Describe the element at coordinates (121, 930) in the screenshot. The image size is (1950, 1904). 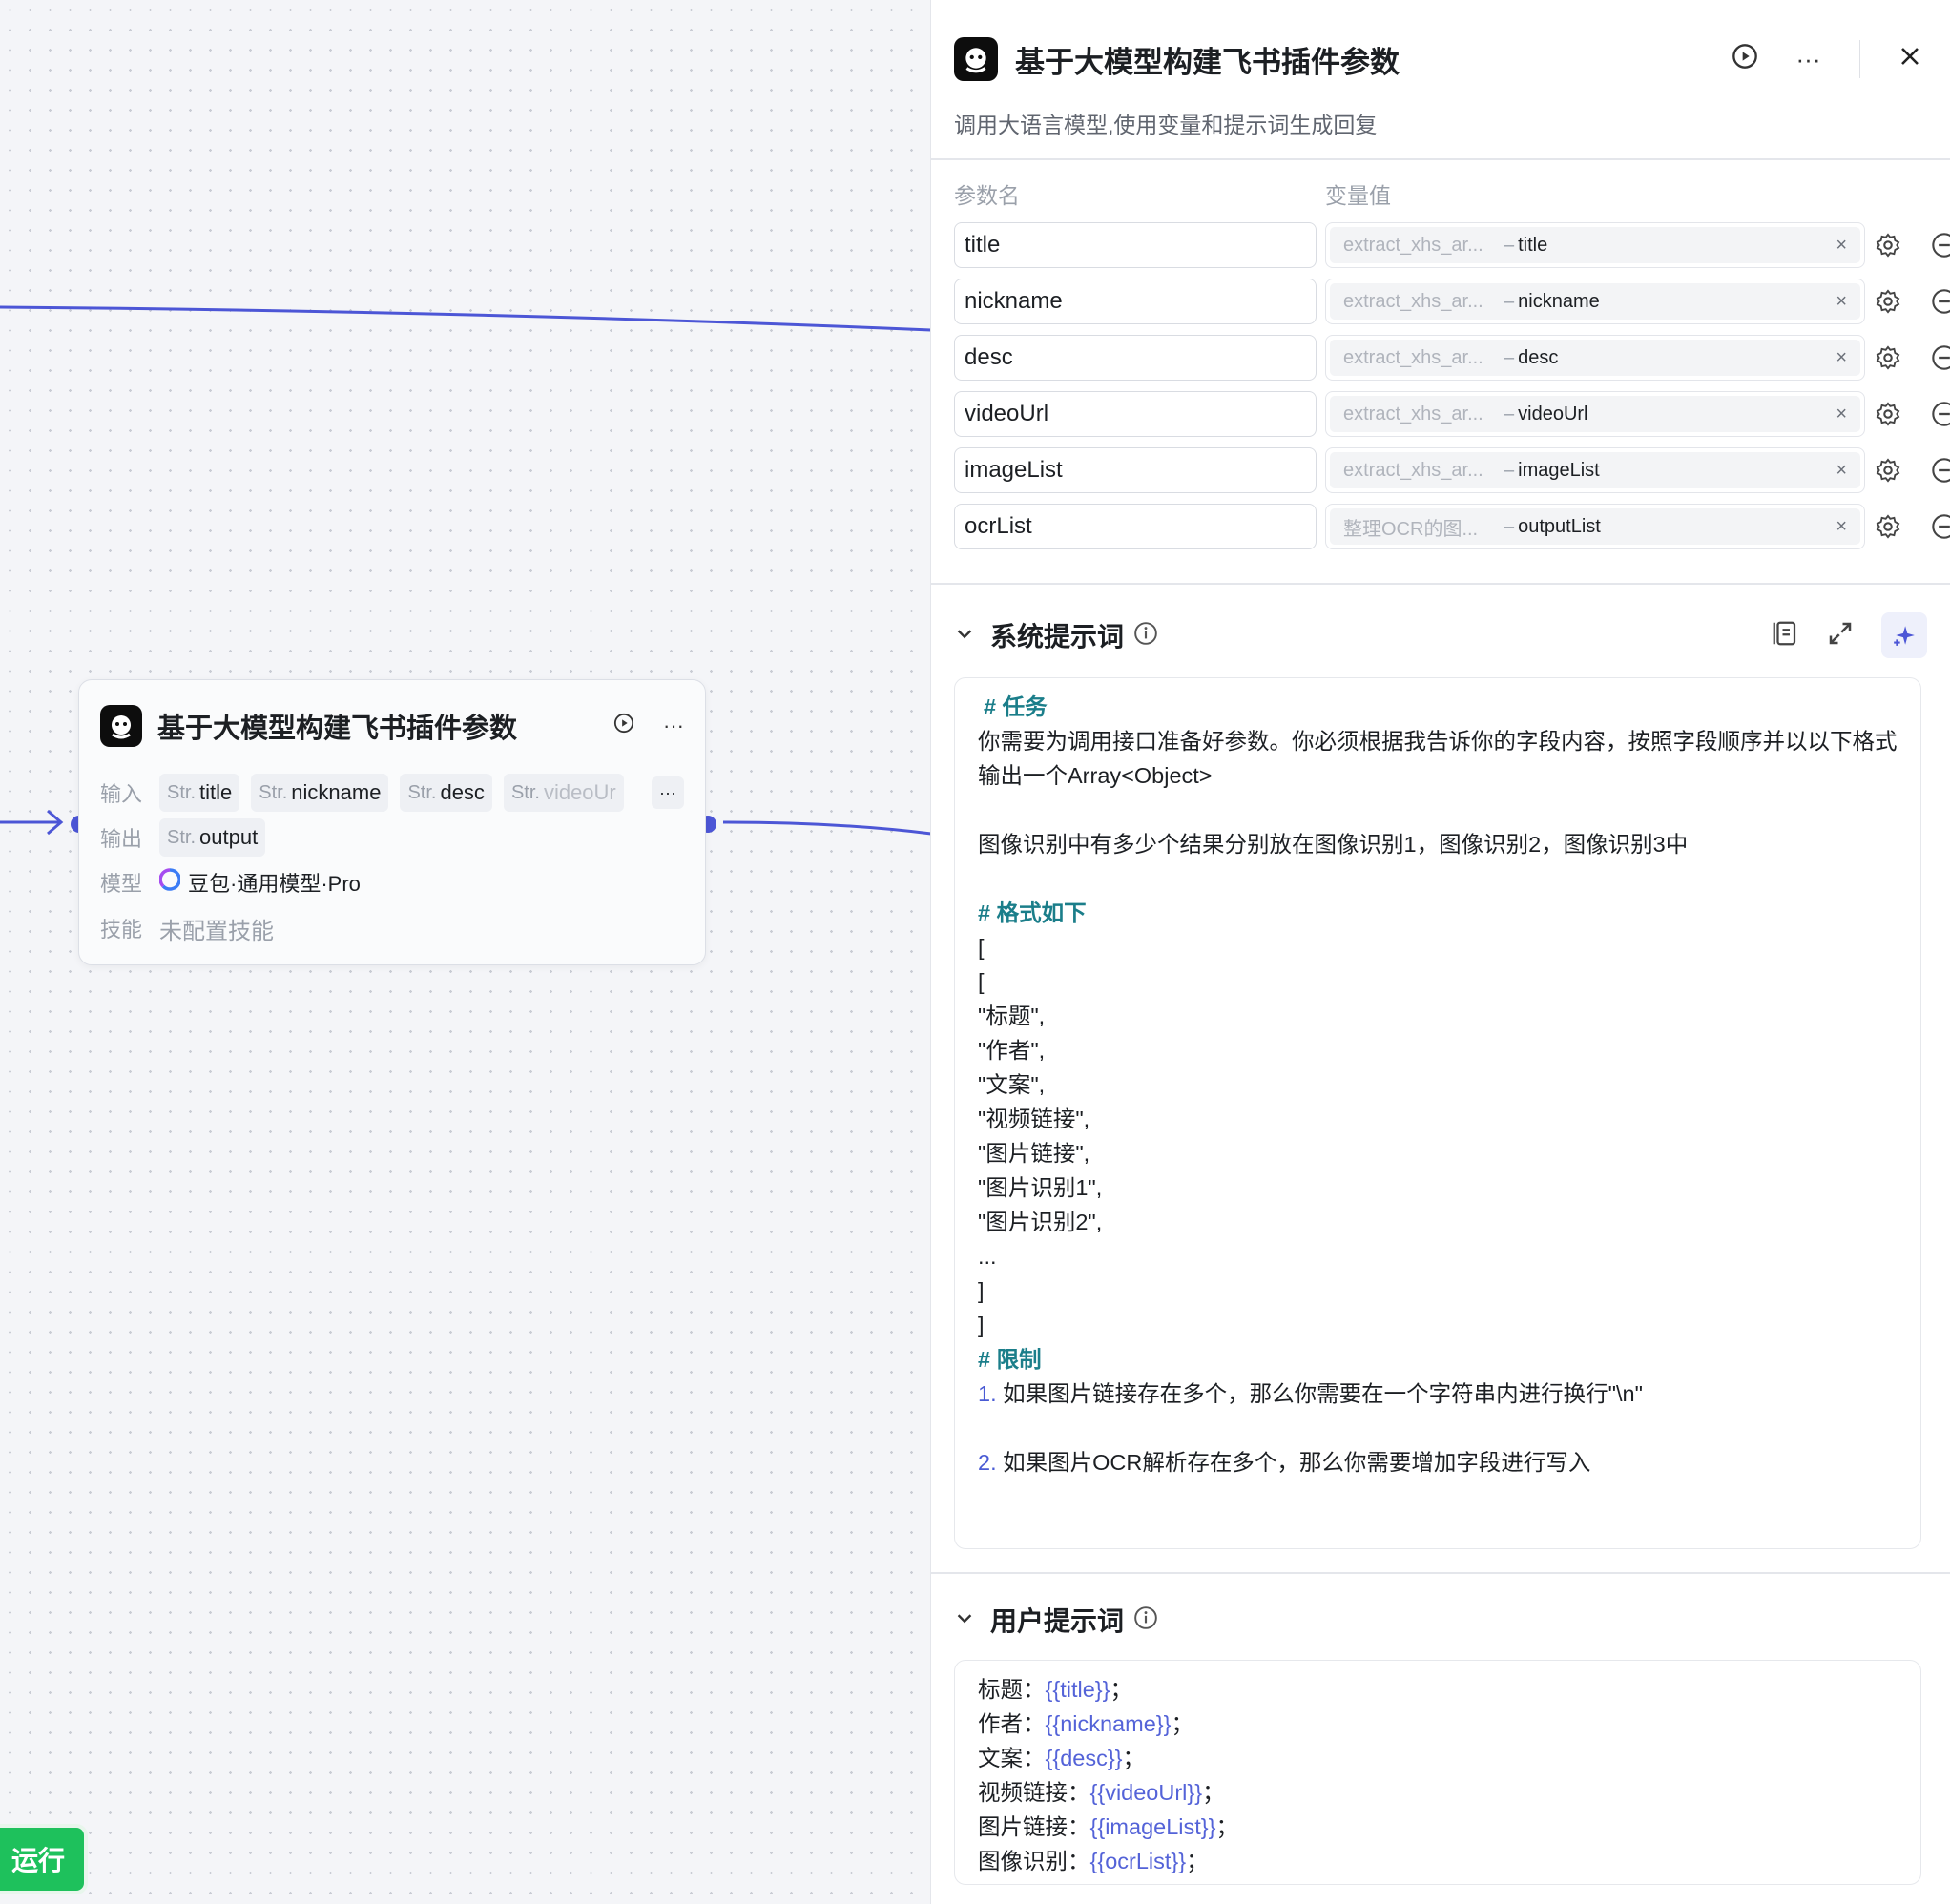
I see `skill-label: 技能` at that location.